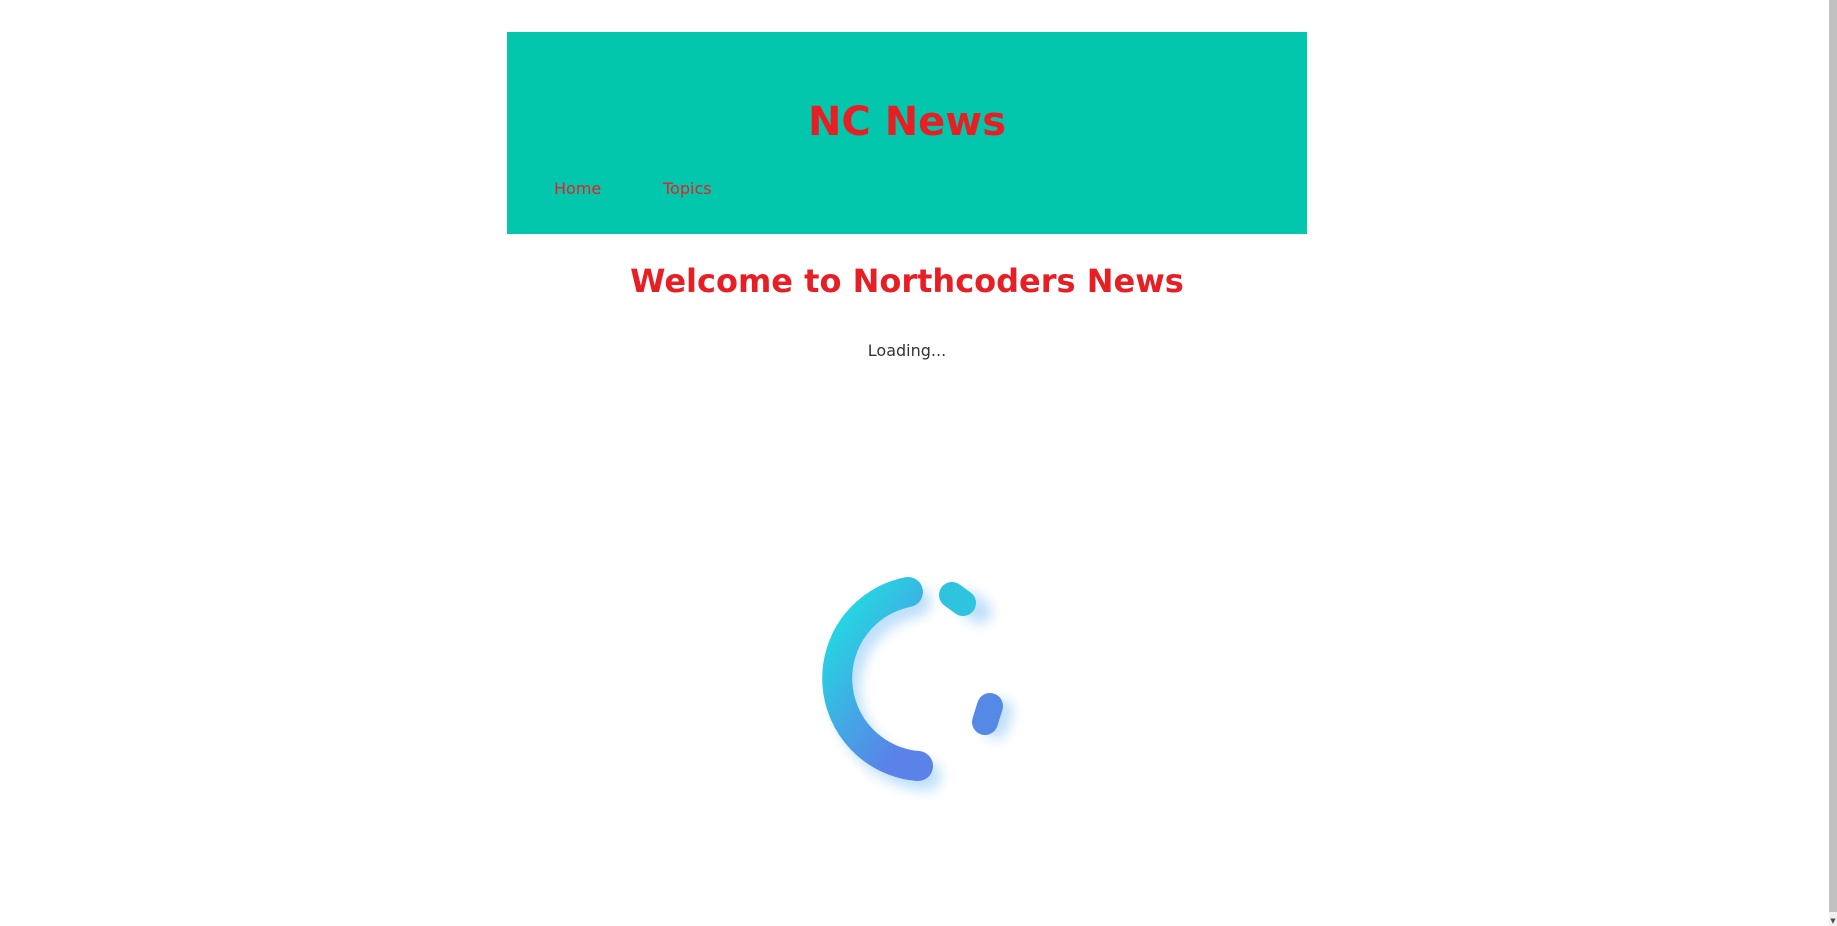  Describe the element at coordinates (1833, 456) in the screenshot. I see `scrollbar-thumb` at that location.